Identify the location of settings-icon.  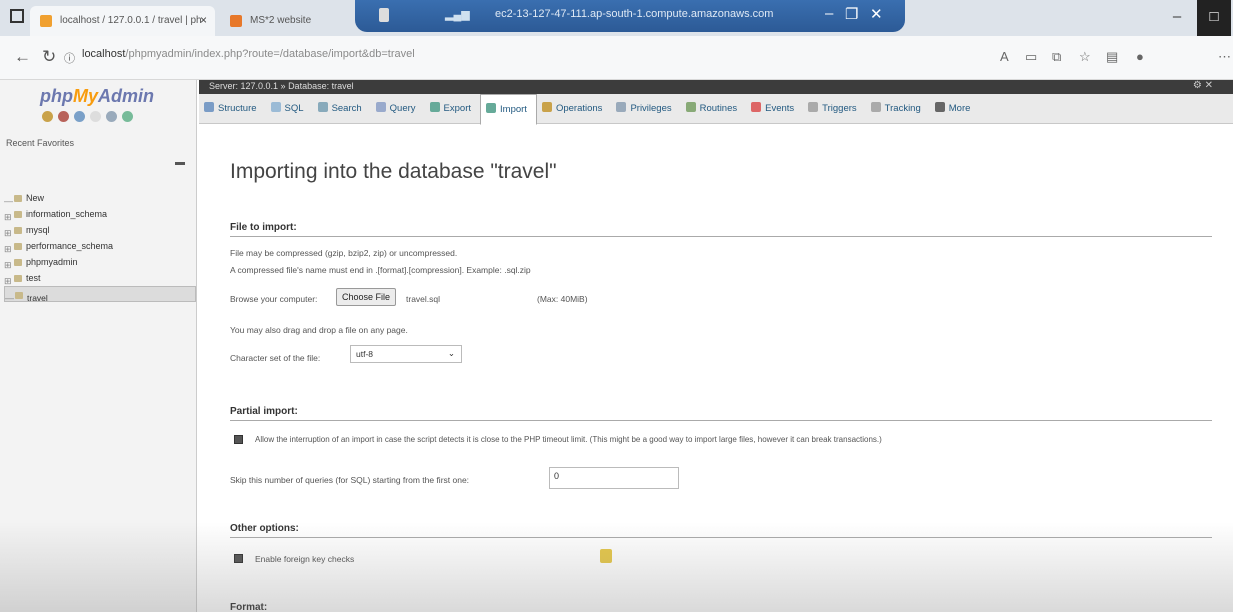
(111, 116).